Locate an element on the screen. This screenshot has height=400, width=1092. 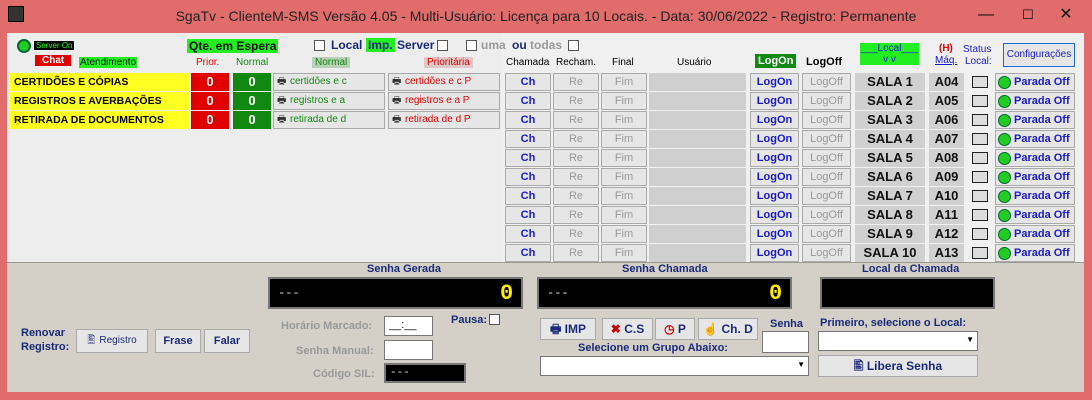
registro-button: 🖺 Registro is located at coordinates (112, 341).